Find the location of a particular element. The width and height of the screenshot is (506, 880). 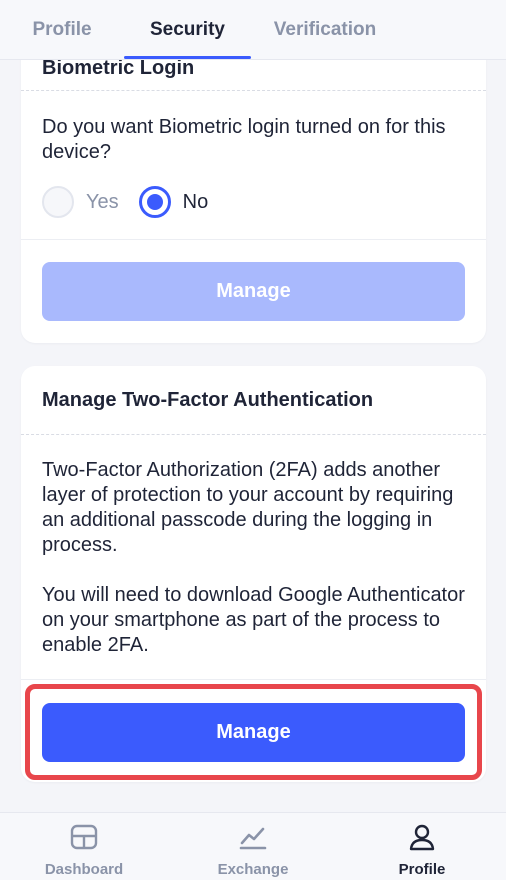

nav-profile: Profile is located at coordinates (422, 846).